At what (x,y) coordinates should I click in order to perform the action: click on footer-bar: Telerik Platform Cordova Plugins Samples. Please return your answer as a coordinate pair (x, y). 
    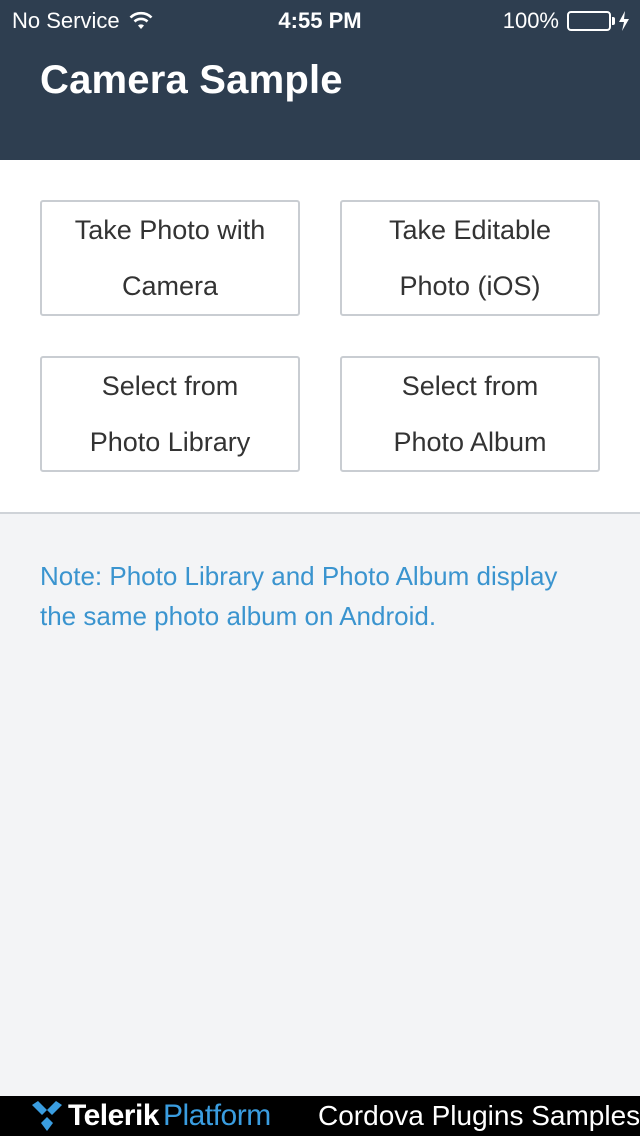
    Looking at the image, I should click on (320, 1116).